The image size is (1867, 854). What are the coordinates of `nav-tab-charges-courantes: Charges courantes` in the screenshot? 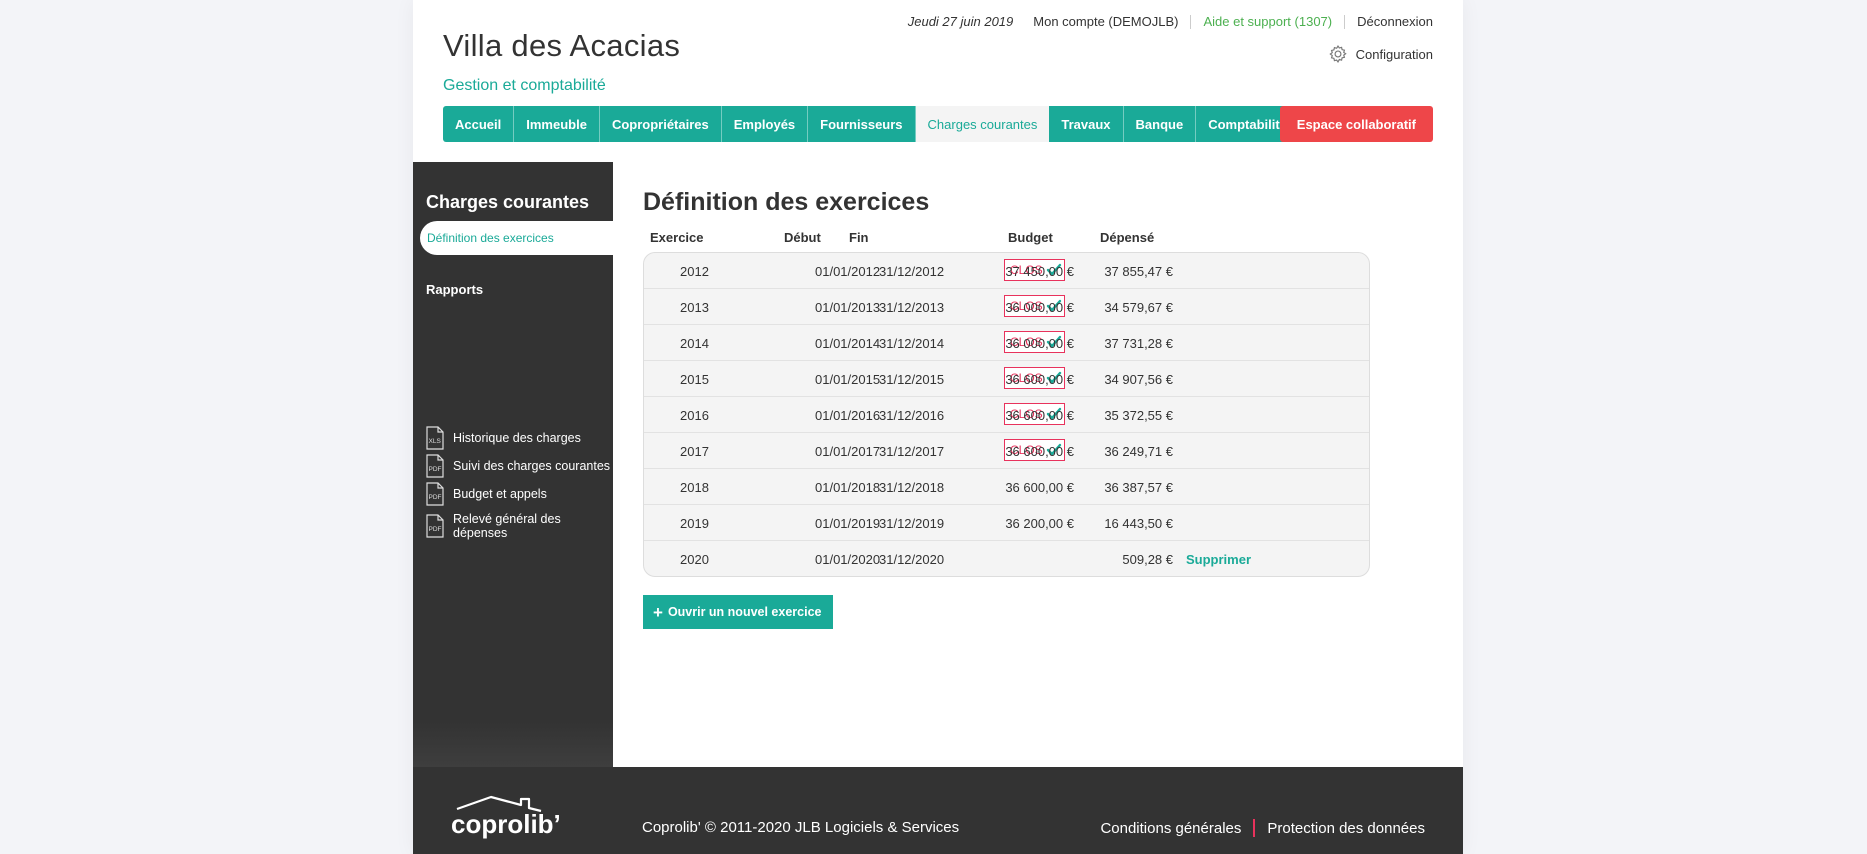 It's located at (982, 124).